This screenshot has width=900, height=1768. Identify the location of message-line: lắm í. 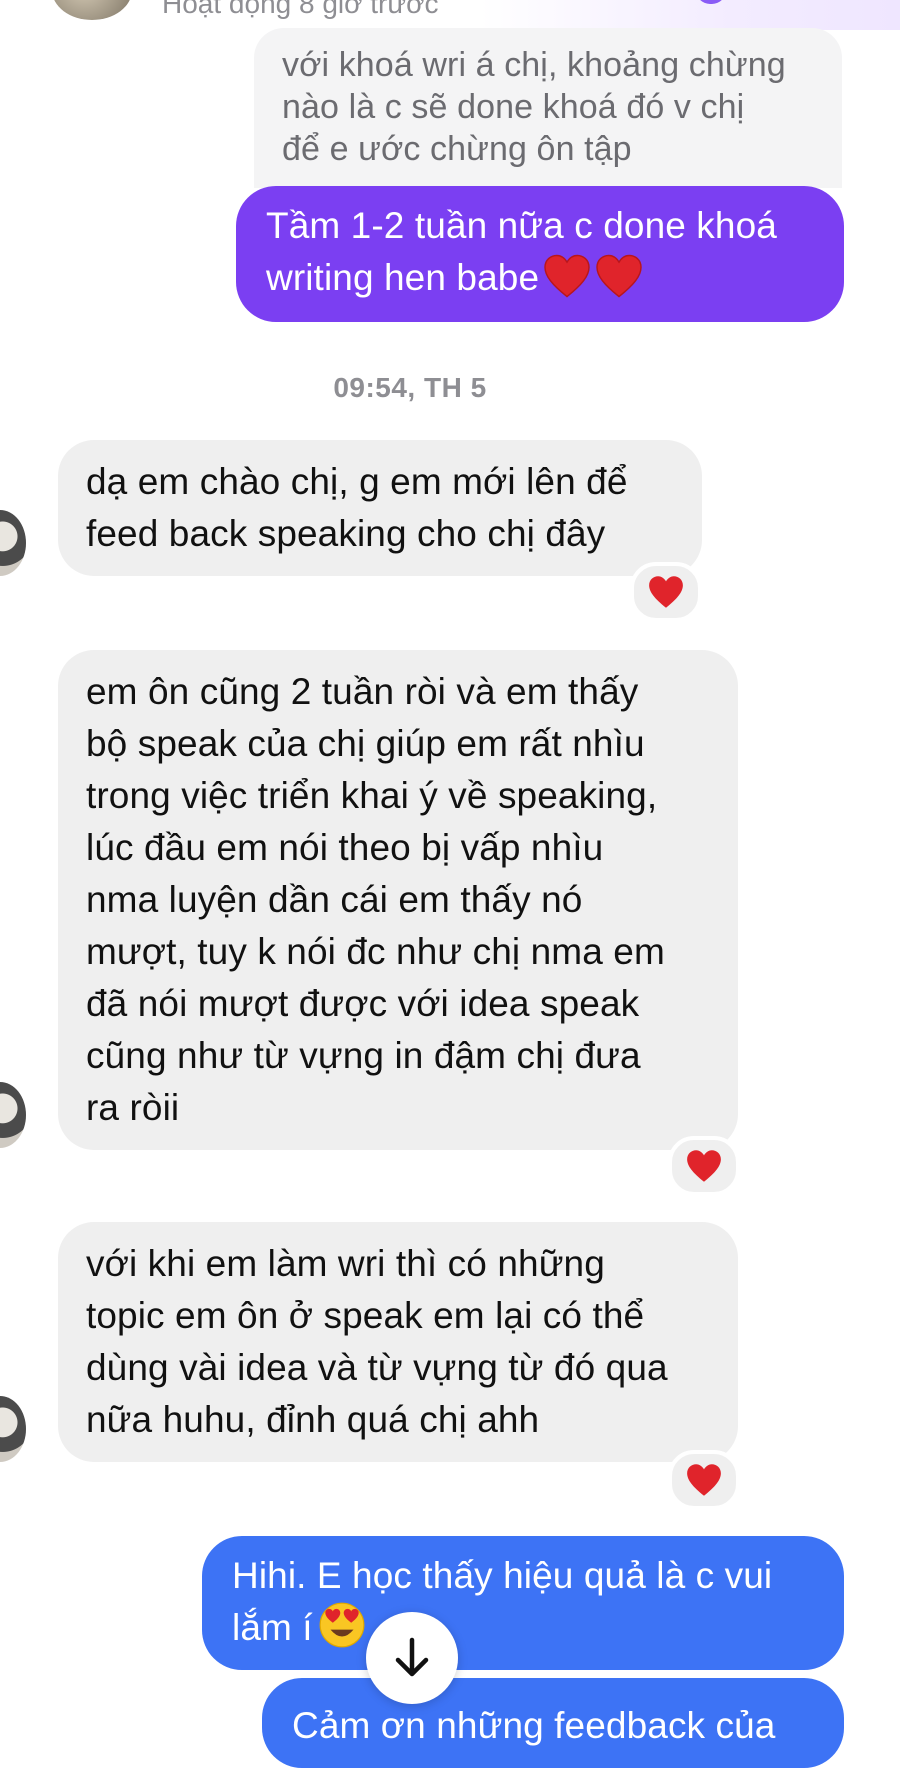
(272, 1627).